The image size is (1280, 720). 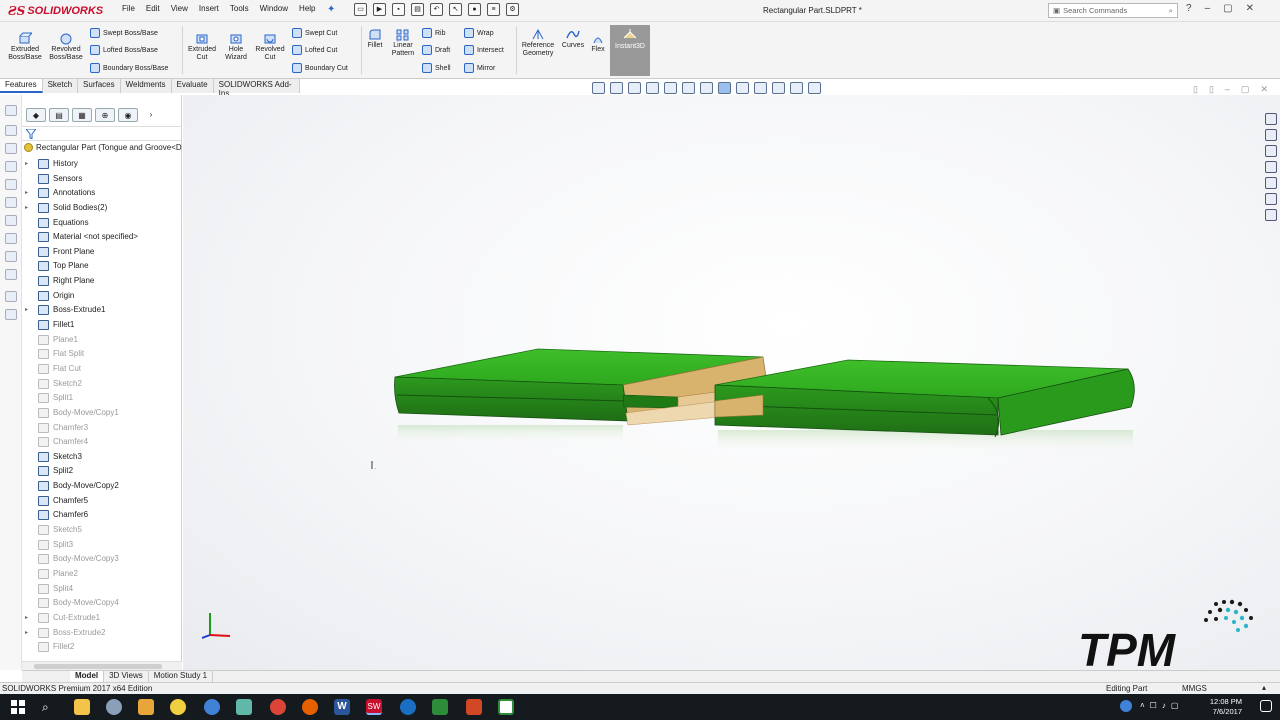 What do you see at coordinates (814, 88) in the screenshot?
I see `realview-icon` at bounding box center [814, 88].